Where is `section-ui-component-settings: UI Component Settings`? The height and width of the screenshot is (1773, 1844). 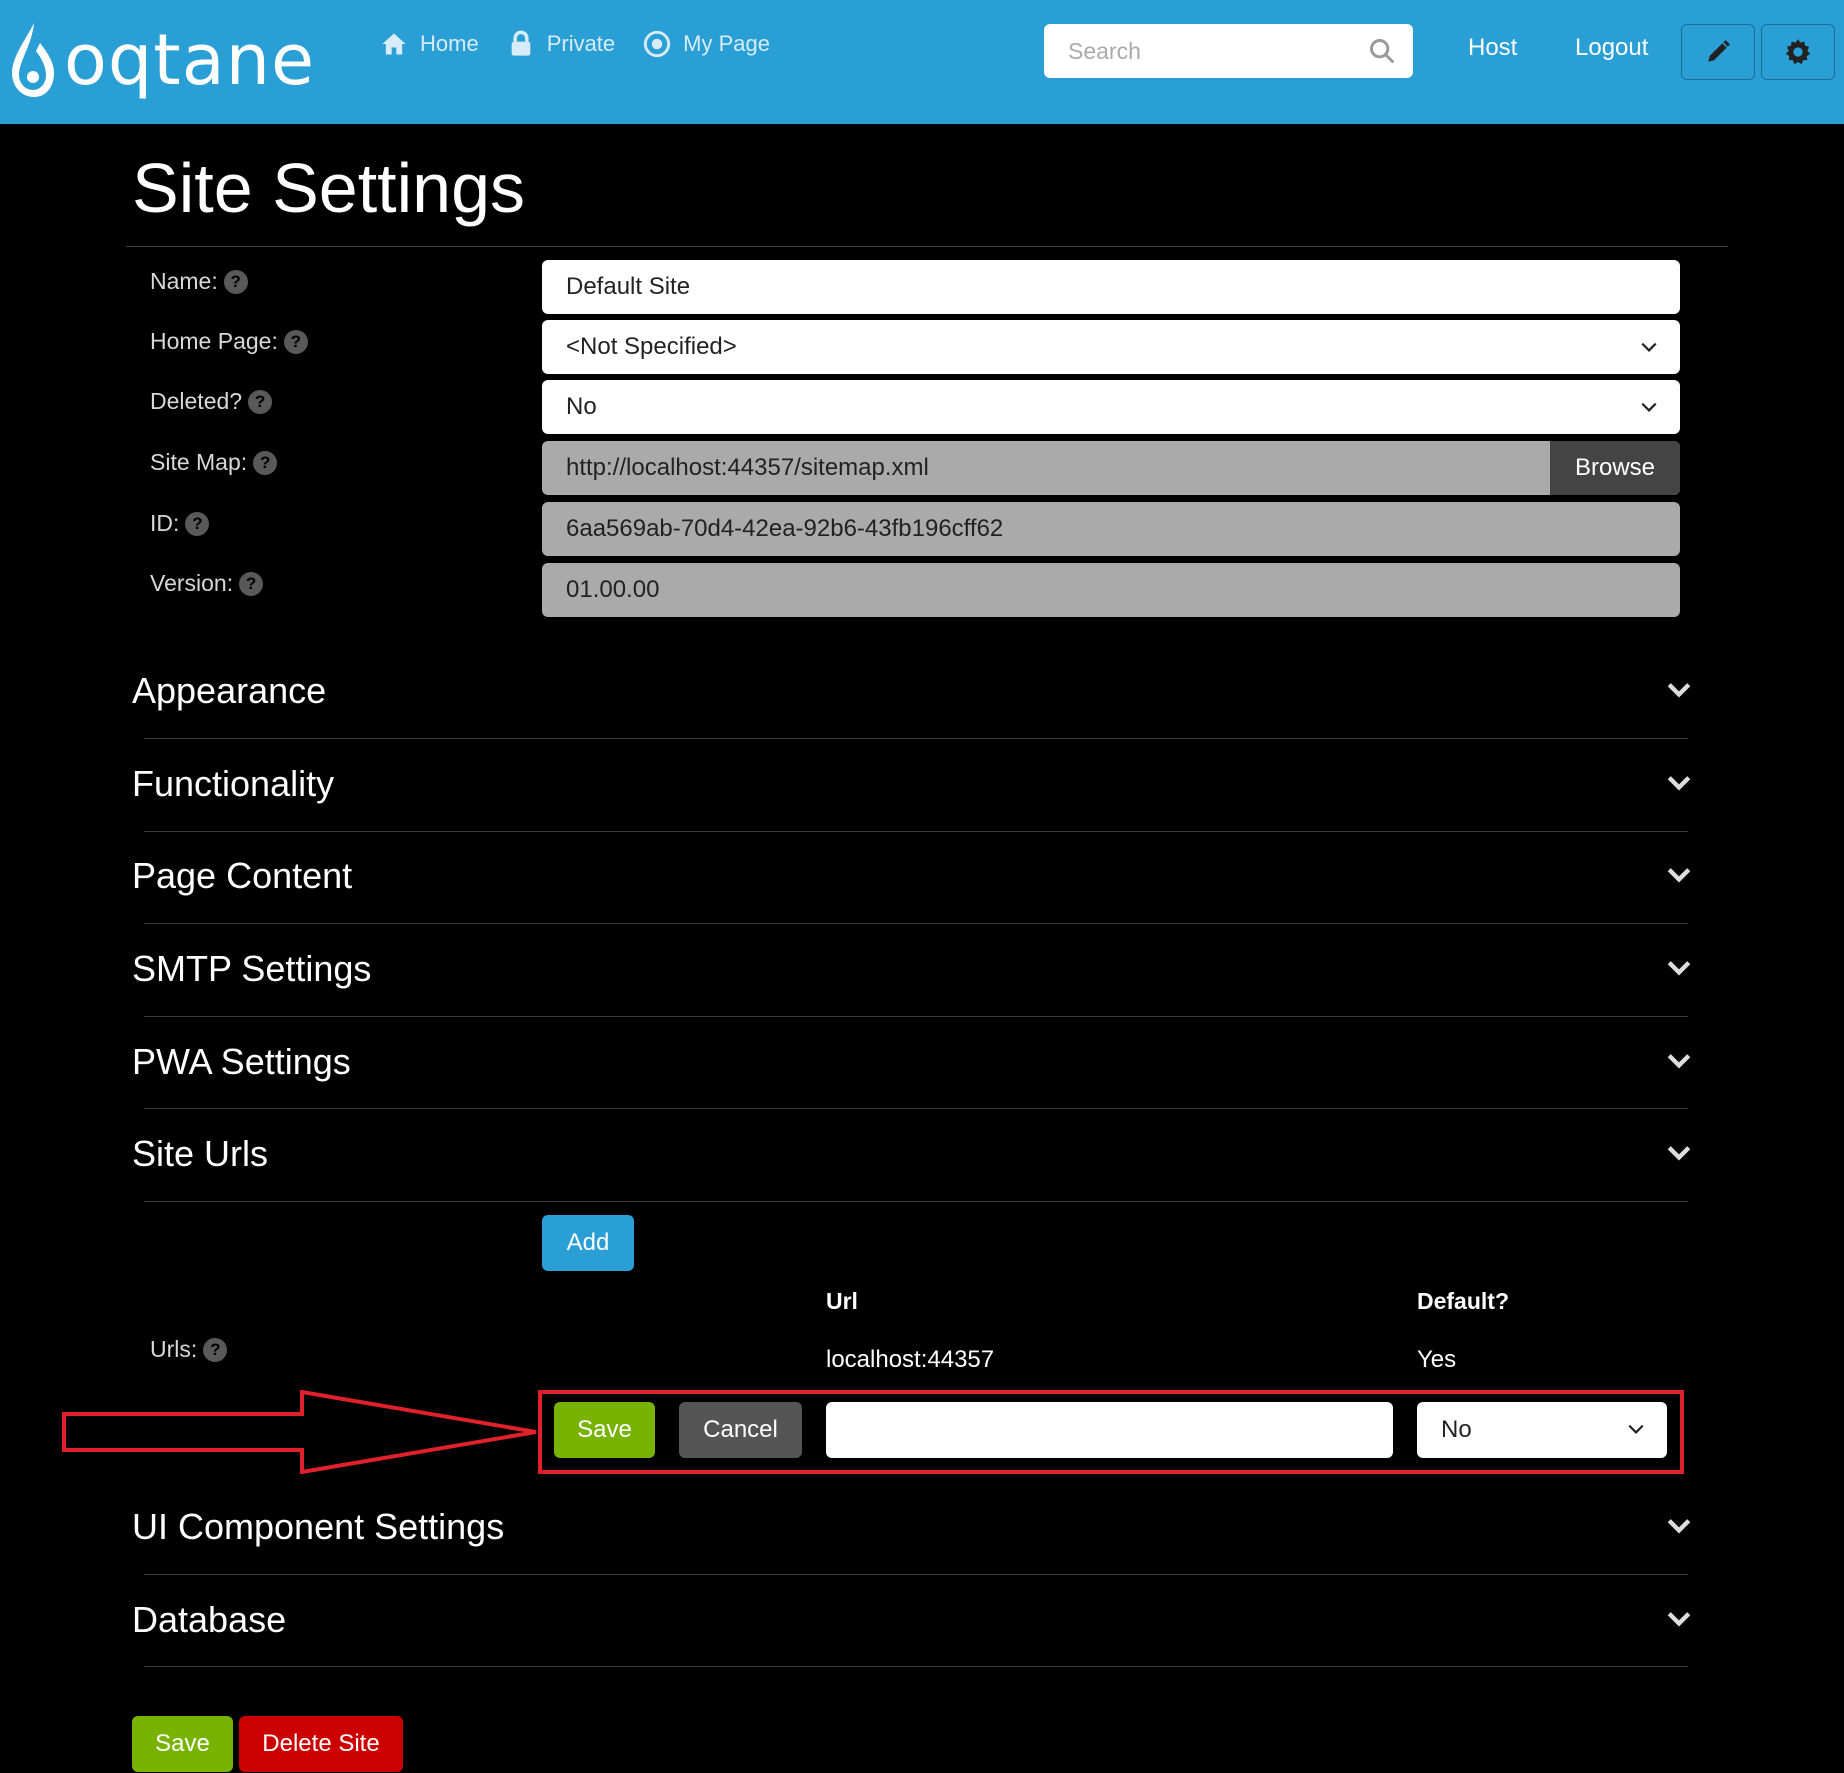 section-ui-component-settings: UI Component Settings is located at coordinates (912, 1552).